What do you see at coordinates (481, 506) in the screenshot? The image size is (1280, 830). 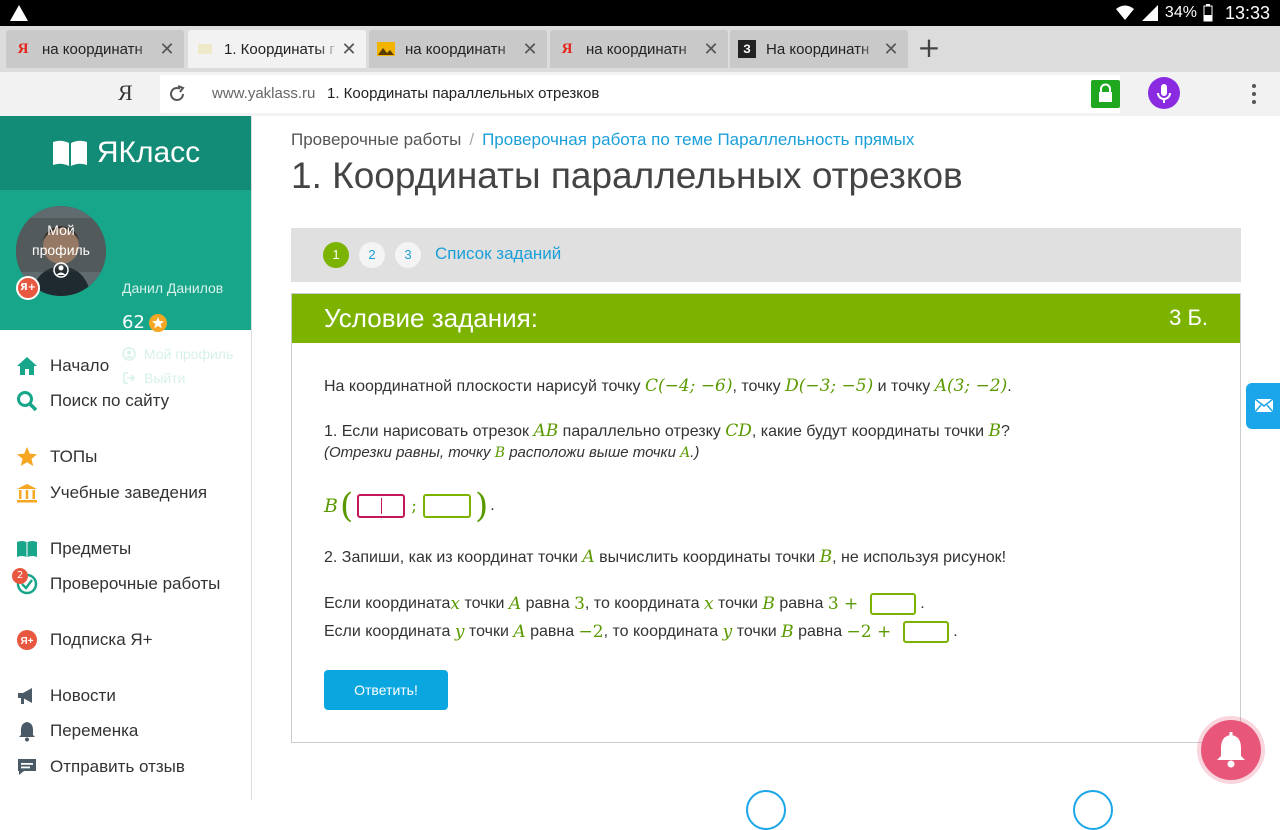 I see `paren-close: )` at bounding box center [481, 506].